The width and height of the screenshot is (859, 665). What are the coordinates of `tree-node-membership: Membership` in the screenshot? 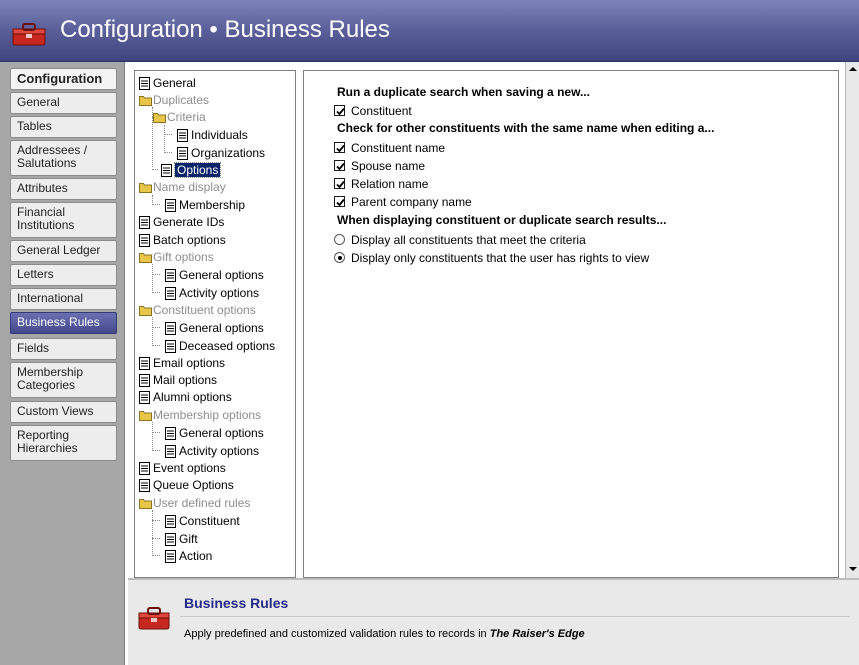 It's located at (205, 205).